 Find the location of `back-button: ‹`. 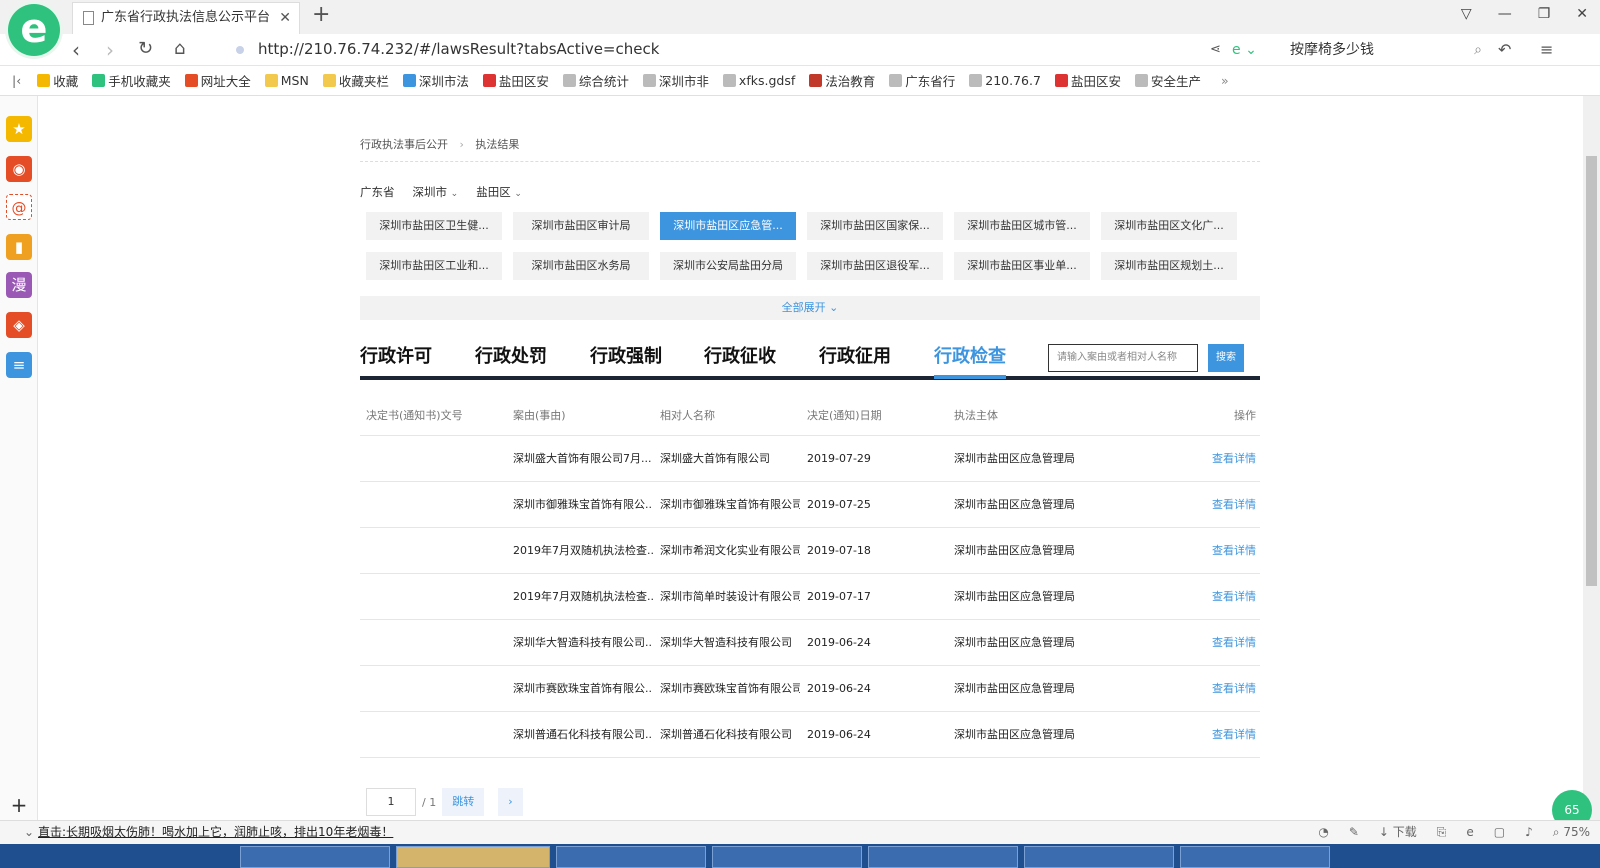

back-button: ‹ is located at coordinates (76, 50).